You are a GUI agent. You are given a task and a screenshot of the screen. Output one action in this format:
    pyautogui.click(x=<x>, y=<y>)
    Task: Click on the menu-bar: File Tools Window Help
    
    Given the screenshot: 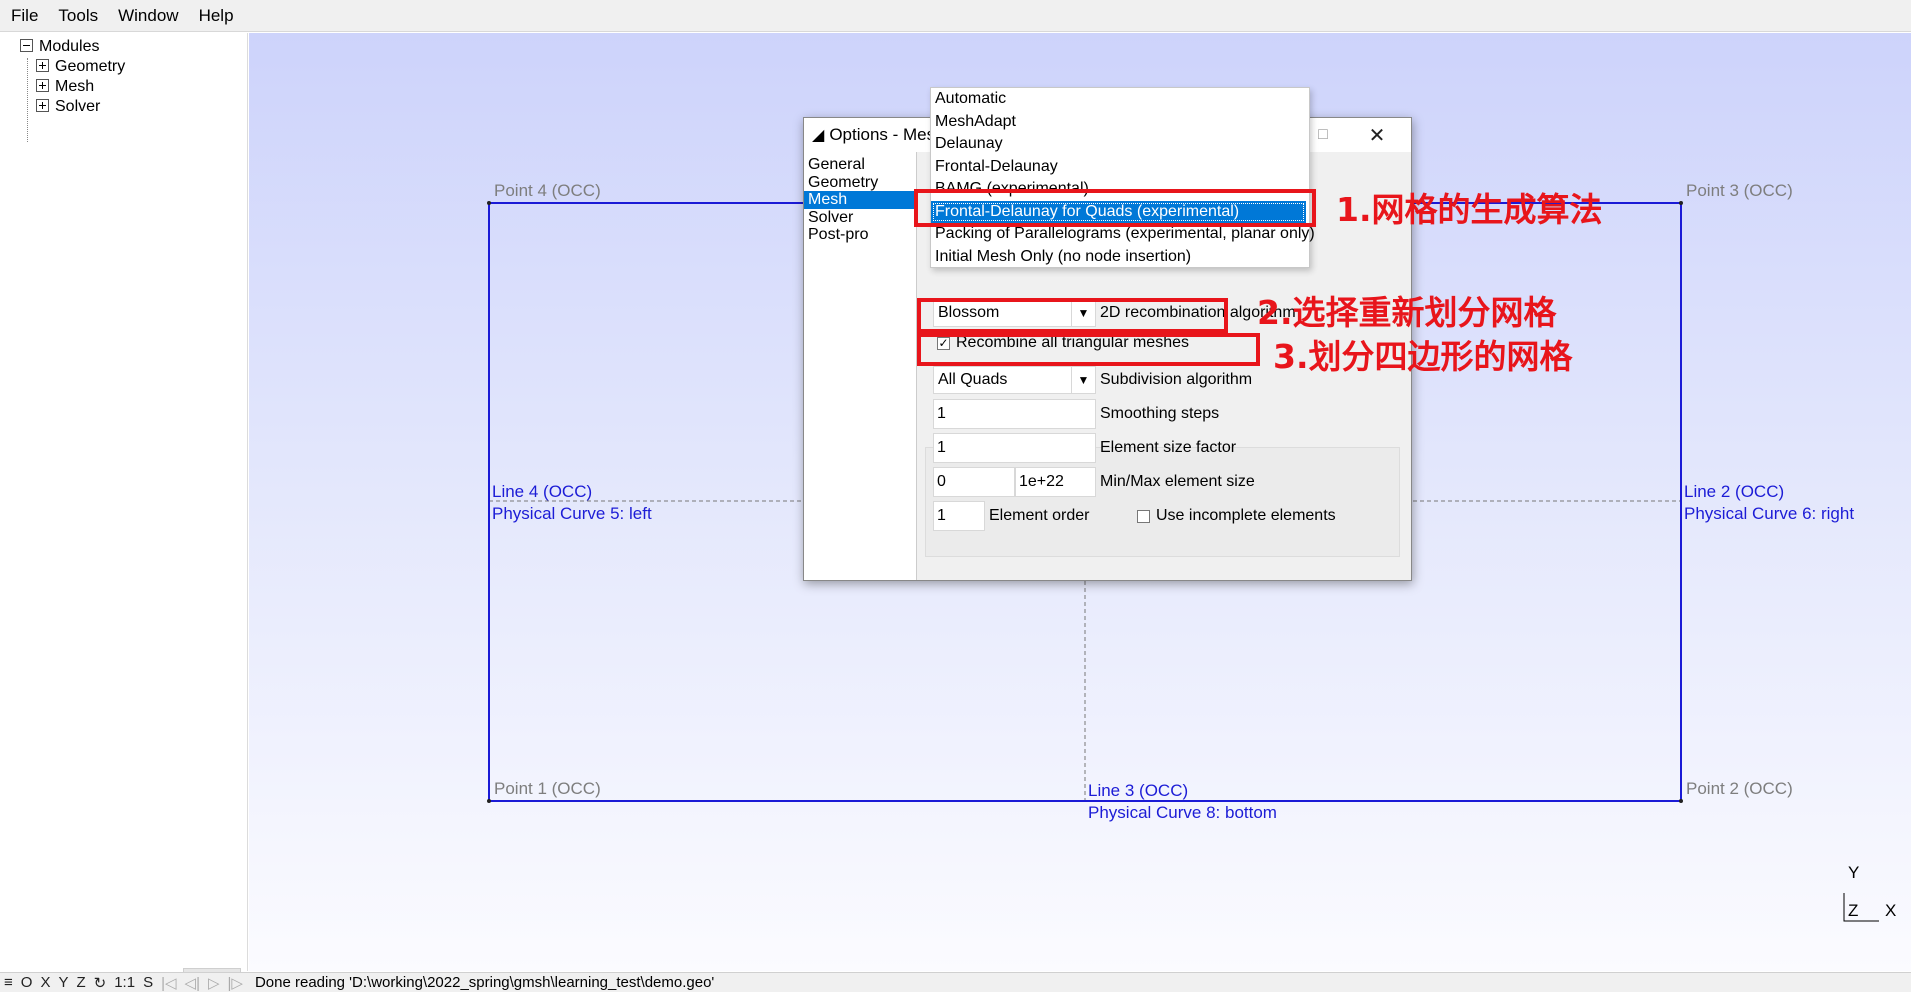 What is the action you would take?
    pyautogui.click(x=955, y=16)
    